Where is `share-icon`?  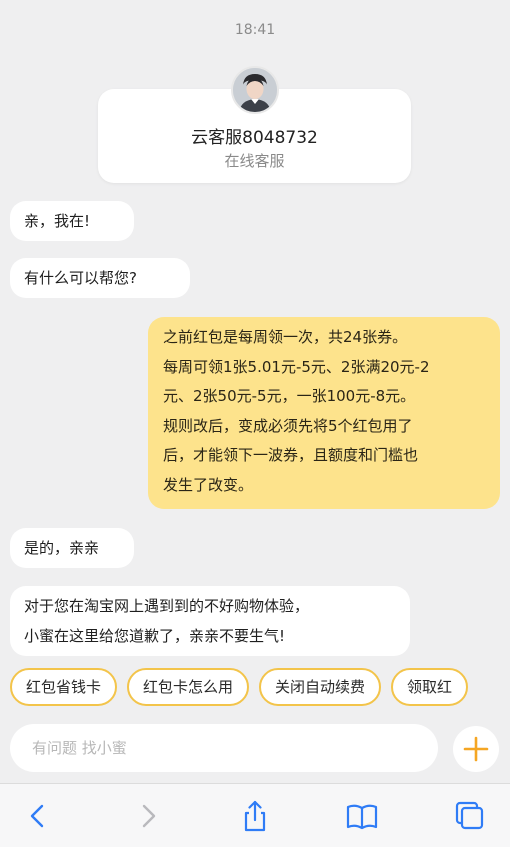
share-icon is located at coordinates (255, 816).